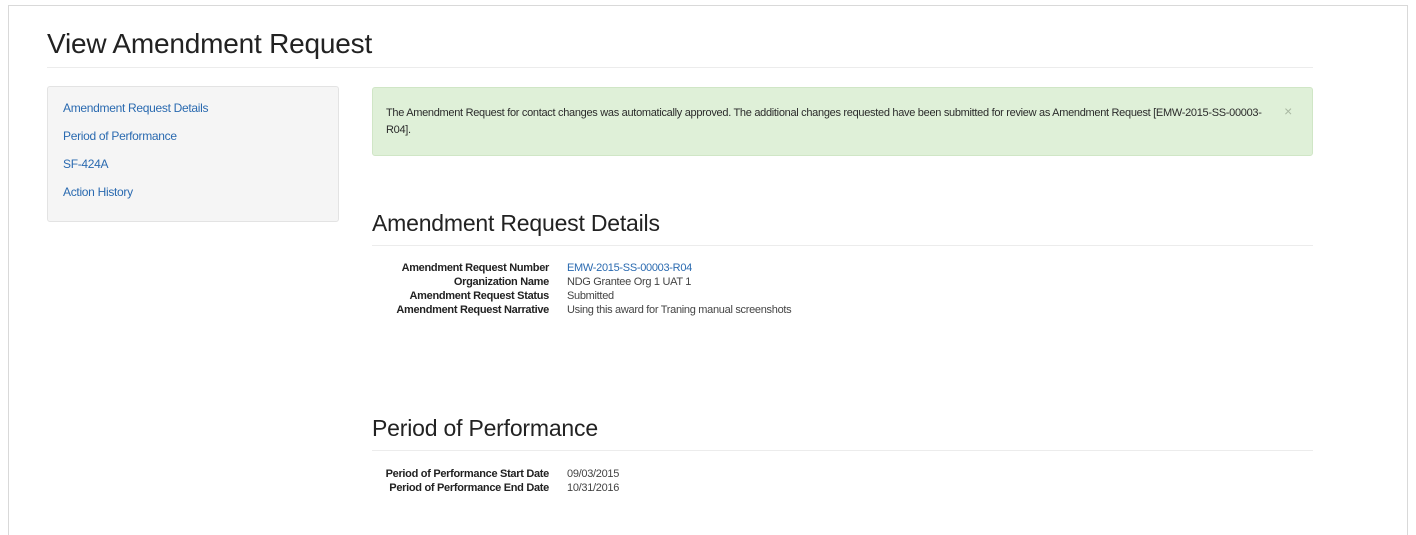 This screenshot has height=535, width=1416. What do you see at coordinates (200, 108) in the screenshot?
I see `sidebar-item-amendment-request-details: Amendment Request Details` at bounding box center [200, 108].